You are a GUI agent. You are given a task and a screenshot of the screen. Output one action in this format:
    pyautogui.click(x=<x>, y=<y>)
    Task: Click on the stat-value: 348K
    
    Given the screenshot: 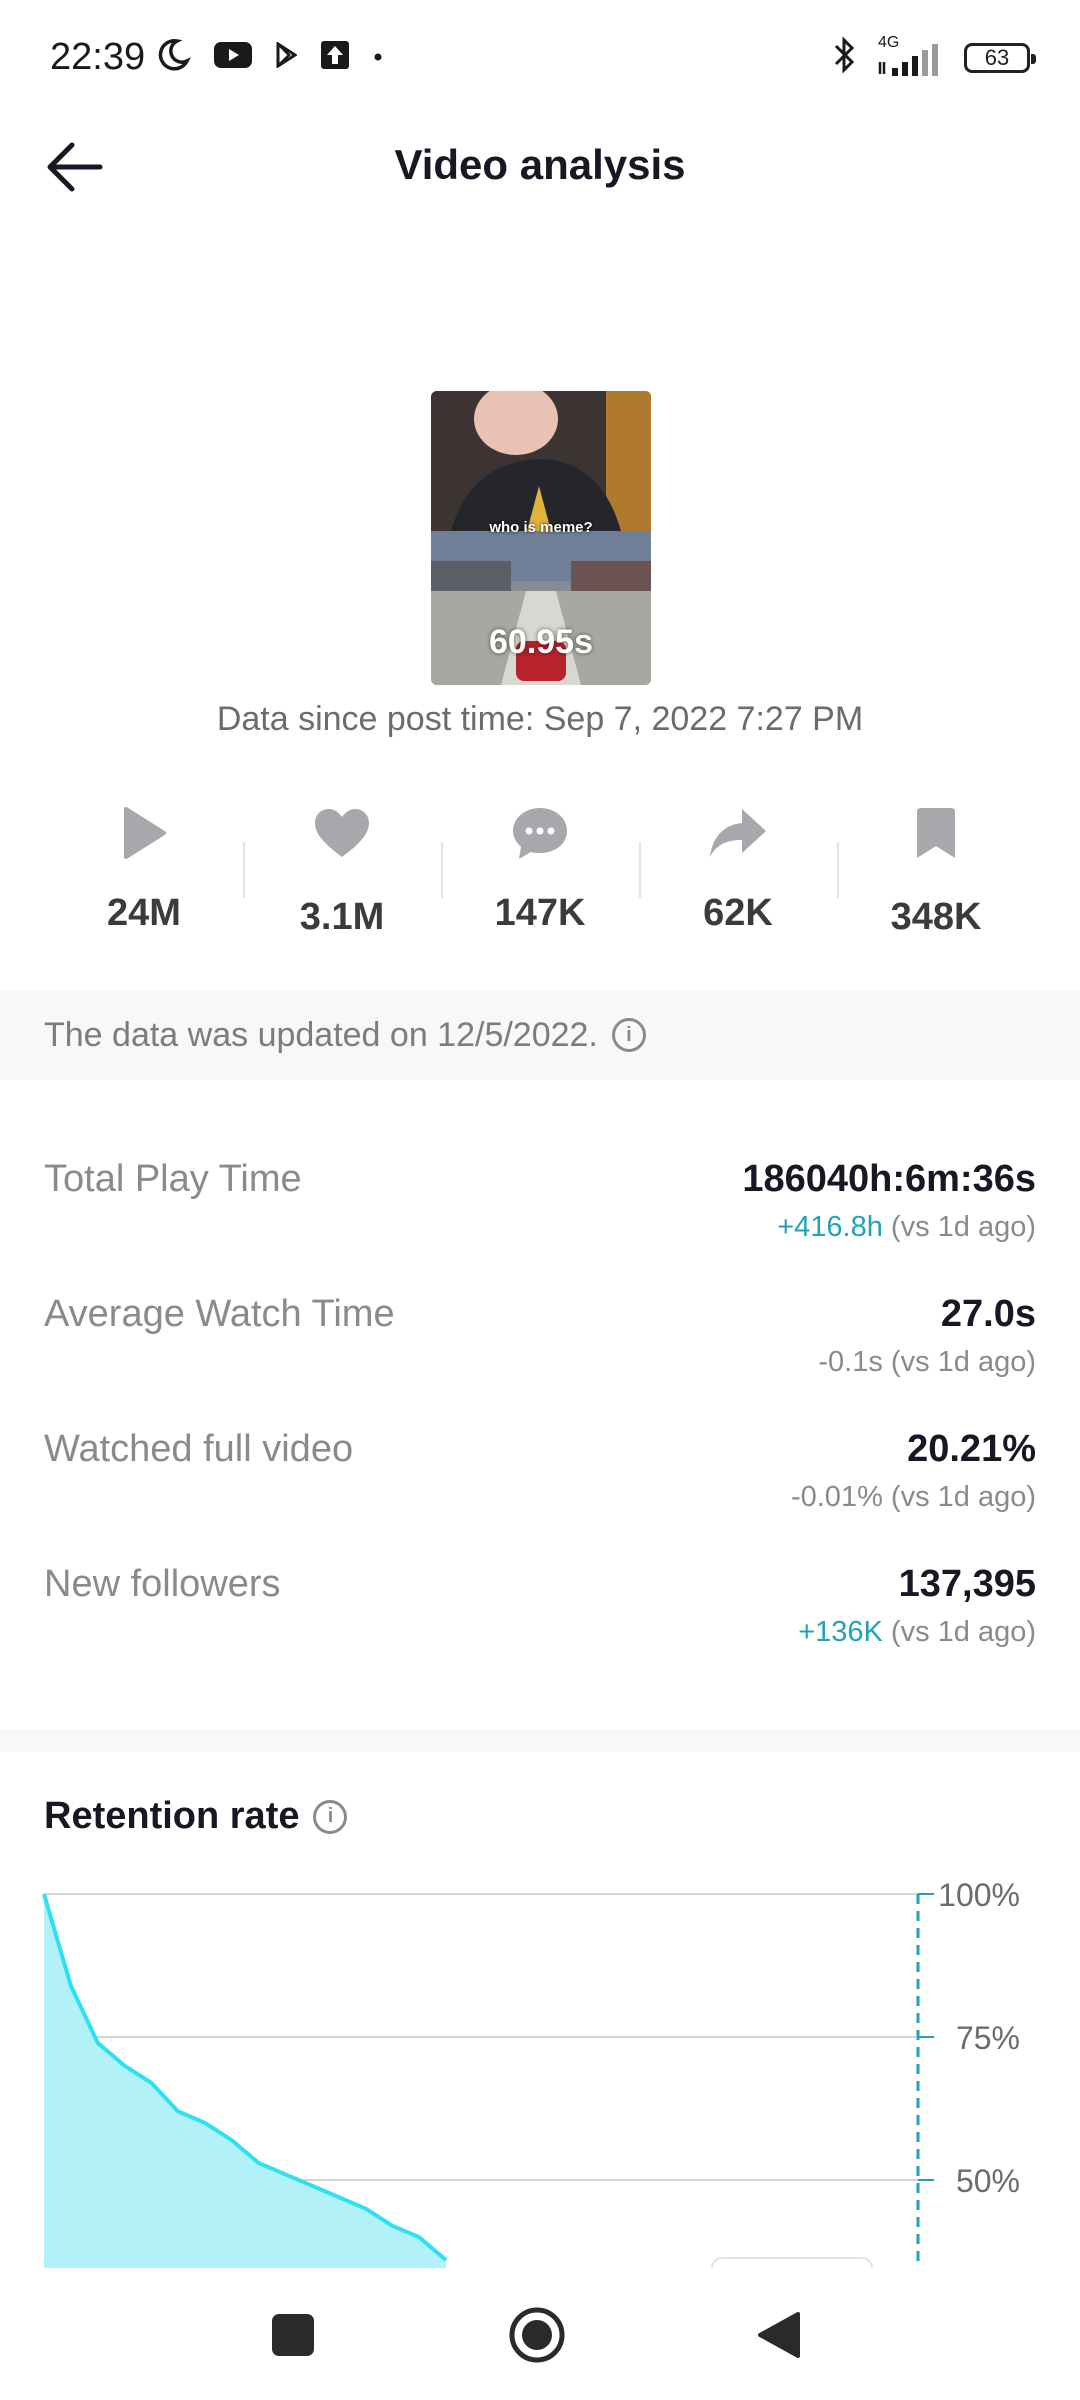 What is the action you would take?
    pyautogui.click(x=936, y=917)
    